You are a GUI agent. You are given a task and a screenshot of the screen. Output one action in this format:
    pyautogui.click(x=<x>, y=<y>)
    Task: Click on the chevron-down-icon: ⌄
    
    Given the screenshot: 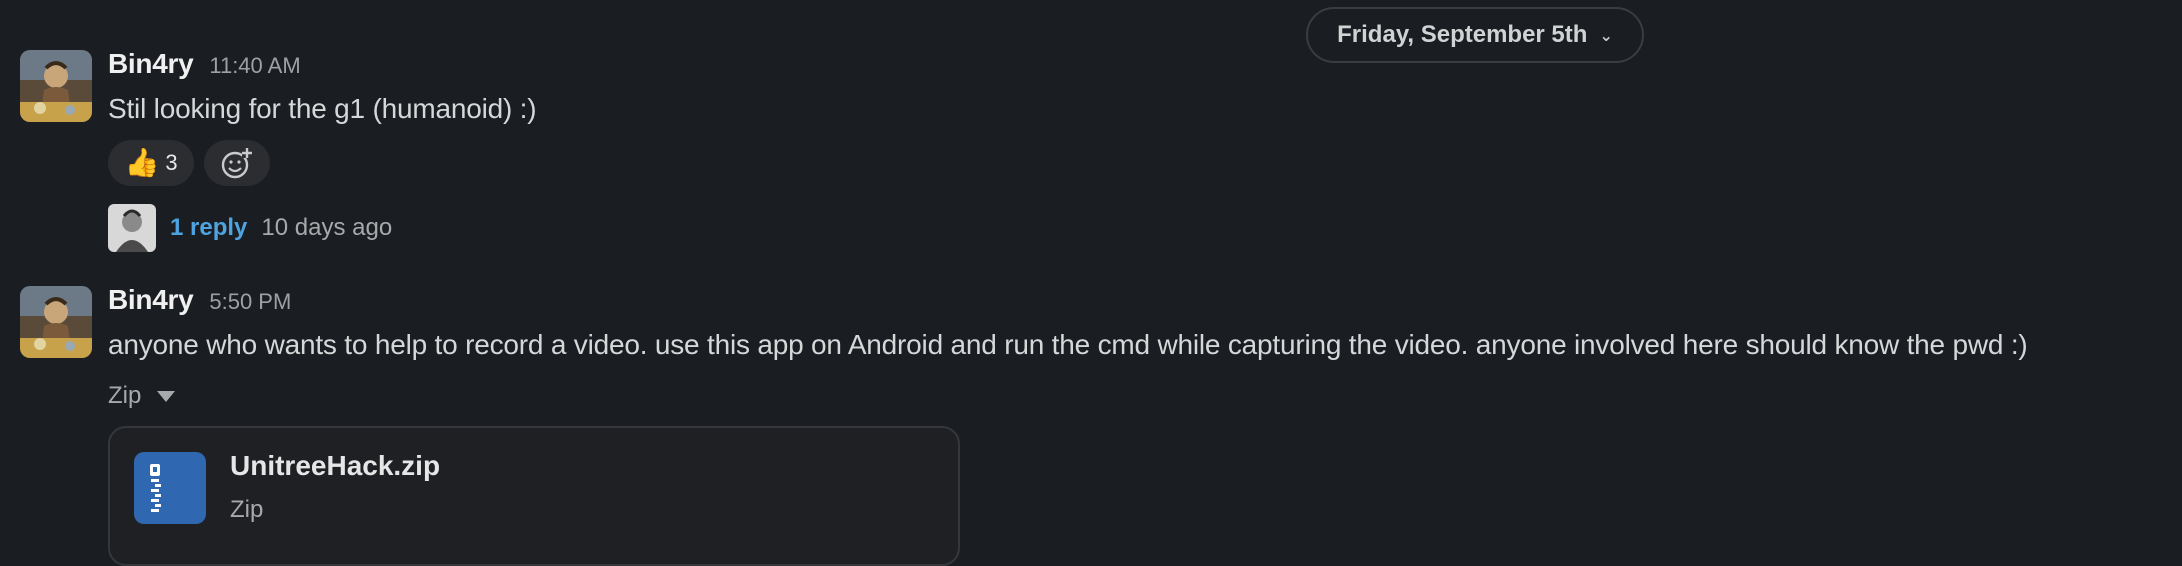 What is the action you would take?
    pyautogui.click(x=1606, y=36)
    